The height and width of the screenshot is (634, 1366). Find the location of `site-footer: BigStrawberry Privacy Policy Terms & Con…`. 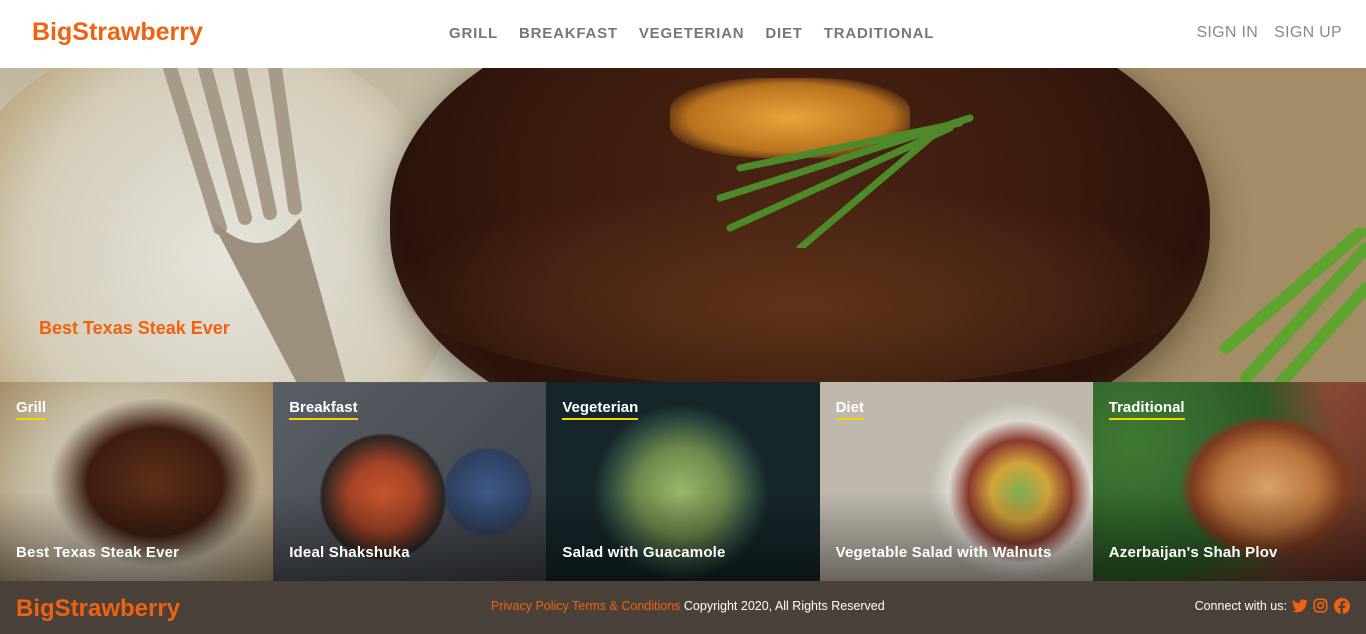

site-footer: BigStrawberry Privacy Policy Terms & Con… is located at coordinates (683, 607).